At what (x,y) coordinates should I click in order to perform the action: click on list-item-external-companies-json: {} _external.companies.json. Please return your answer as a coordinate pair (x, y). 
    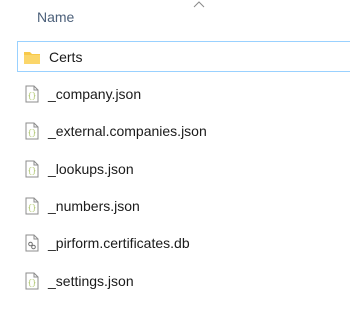
    Looking at the image, I should click on (184, 131).